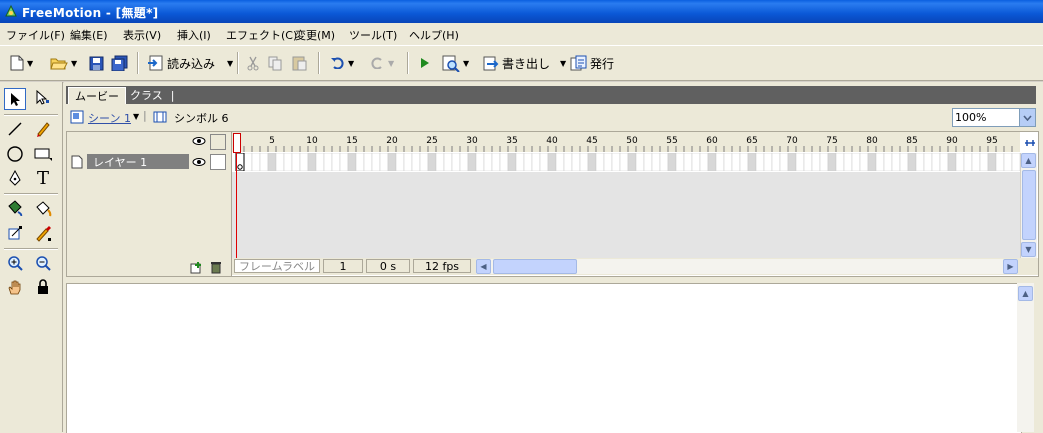  What do you see at coordinates (483, 266) in the screenshot?
I see `scroll-left-button: ◀` at bounding box center [483, 266].